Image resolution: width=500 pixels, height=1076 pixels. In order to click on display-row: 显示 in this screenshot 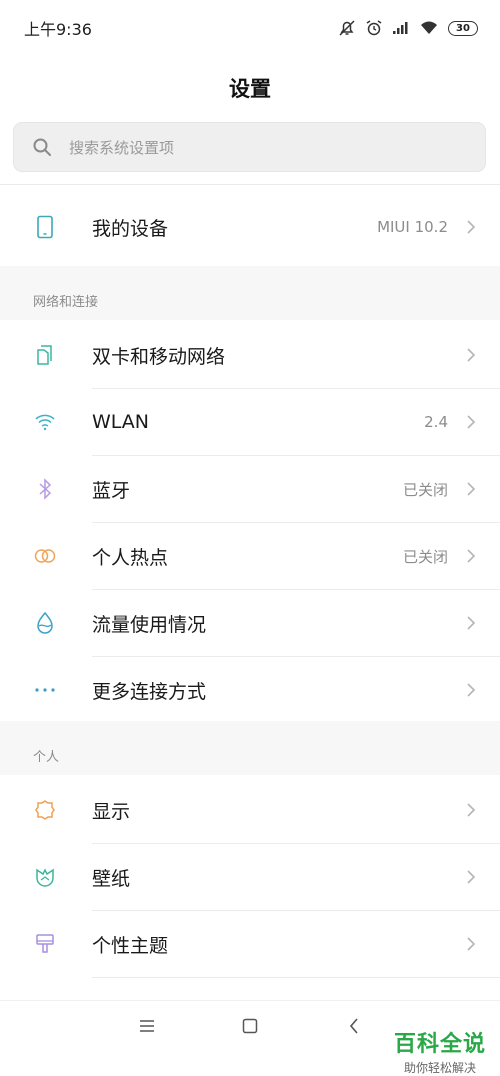, I will do `click(250, 810)`.